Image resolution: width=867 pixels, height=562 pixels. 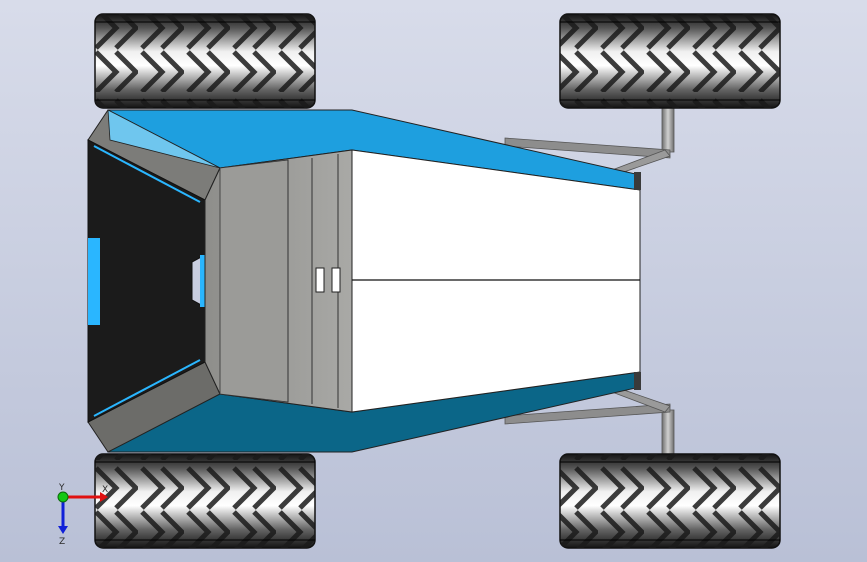 What do you see at coordinates (62, 542) in the screenshot?
I see `triad-z-label: Z` at bounding box center [62, 542].